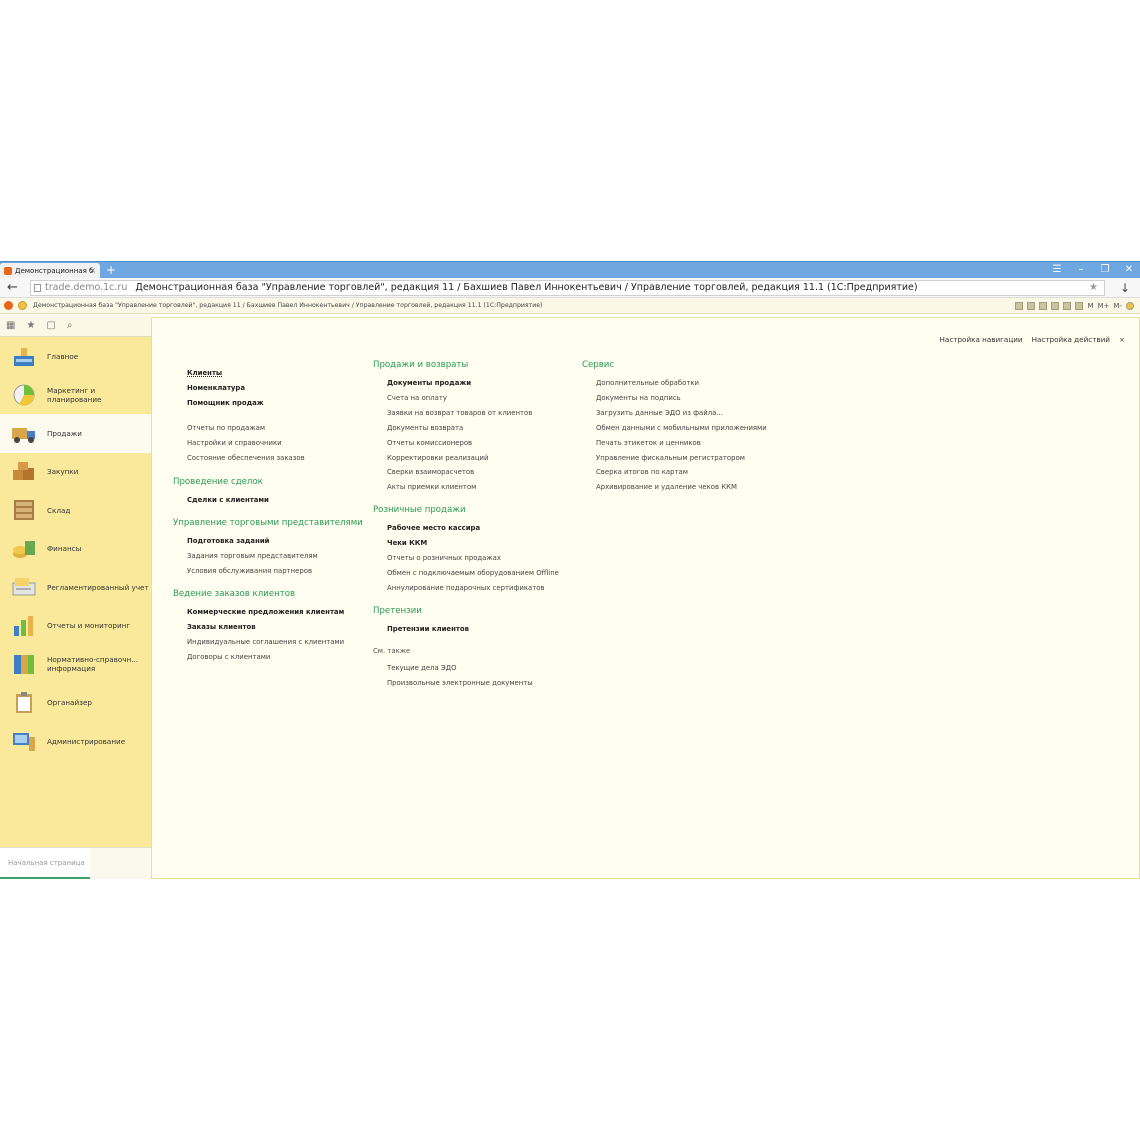 This screenshot has width=1140, height=1140. What do you see at coordinates (75, 356) in the screenshot?
I see `sidebar-item-main: Главное` at bounding box center [75, 356].